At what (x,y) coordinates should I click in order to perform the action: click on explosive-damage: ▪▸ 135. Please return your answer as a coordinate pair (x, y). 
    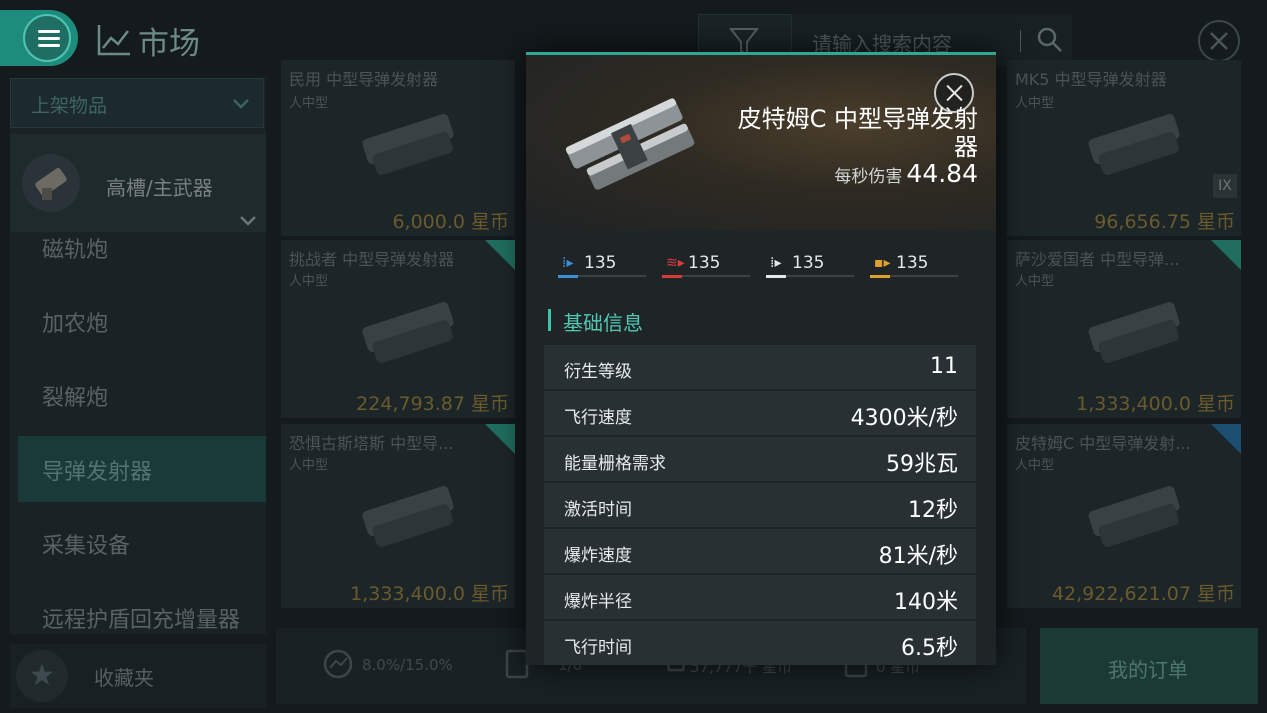
    Looking at the image, I should click on (914, 265).